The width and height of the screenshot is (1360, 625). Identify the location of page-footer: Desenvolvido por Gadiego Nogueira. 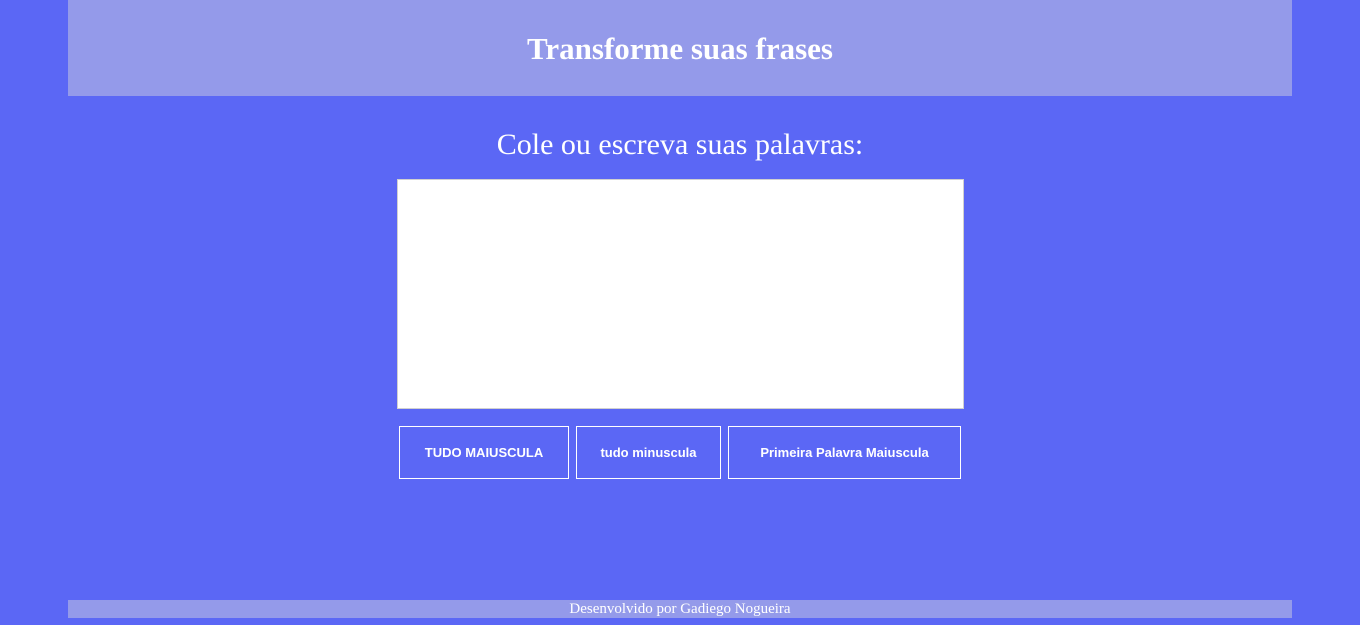
(680, 609).